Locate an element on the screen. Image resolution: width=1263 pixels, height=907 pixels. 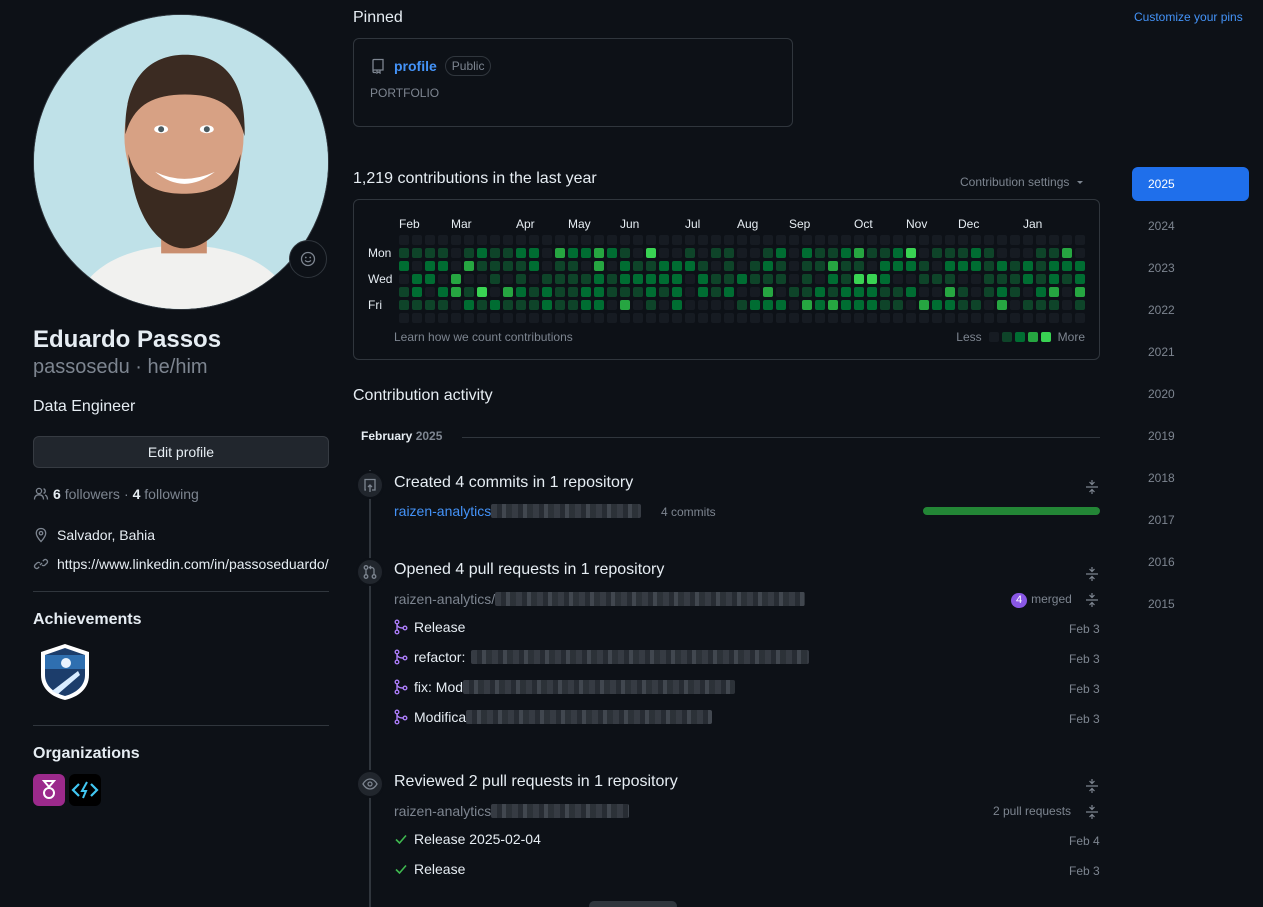
scroll-indicator is located at coordinates (633, 904).